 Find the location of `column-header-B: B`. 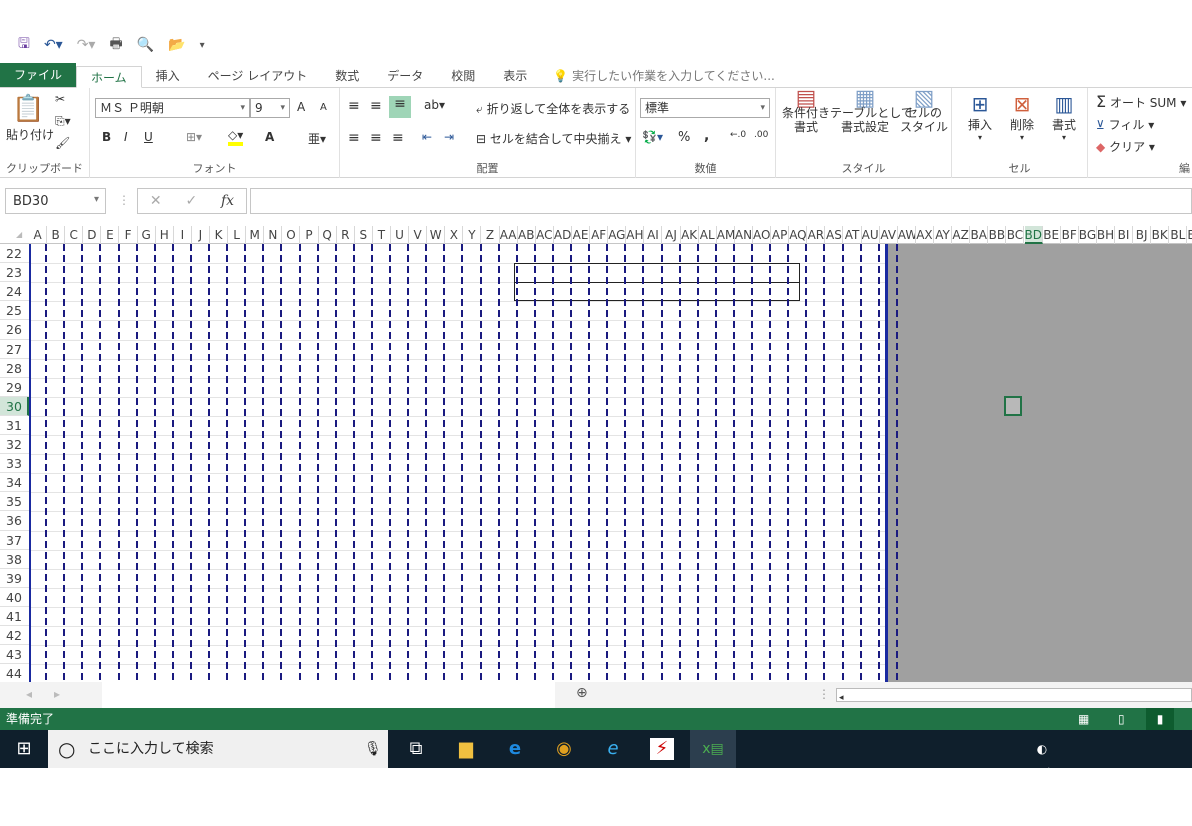

column-header-B: B is located at coordinates (56, 235).